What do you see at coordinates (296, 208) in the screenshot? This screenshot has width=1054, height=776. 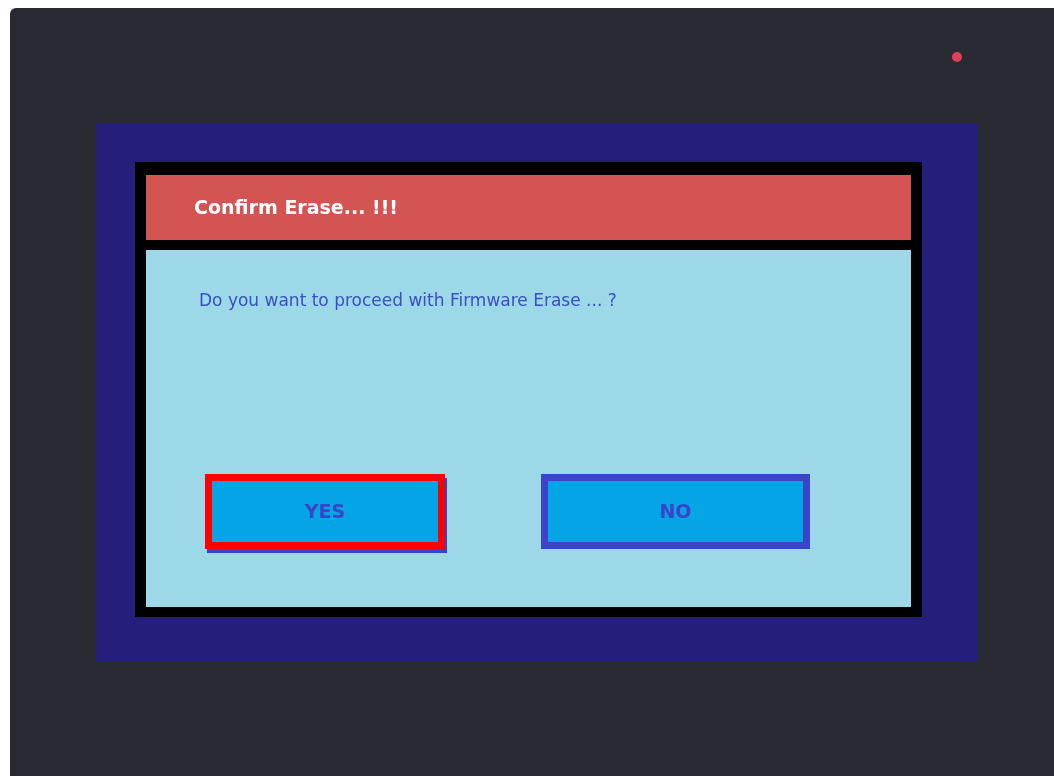 I see `dialog-title: Confirm Erase... !!!` at bounding box center [296, 208].